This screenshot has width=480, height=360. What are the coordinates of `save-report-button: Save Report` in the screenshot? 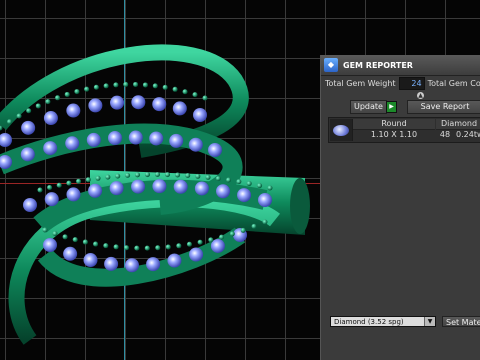 It's located at (443, 107).